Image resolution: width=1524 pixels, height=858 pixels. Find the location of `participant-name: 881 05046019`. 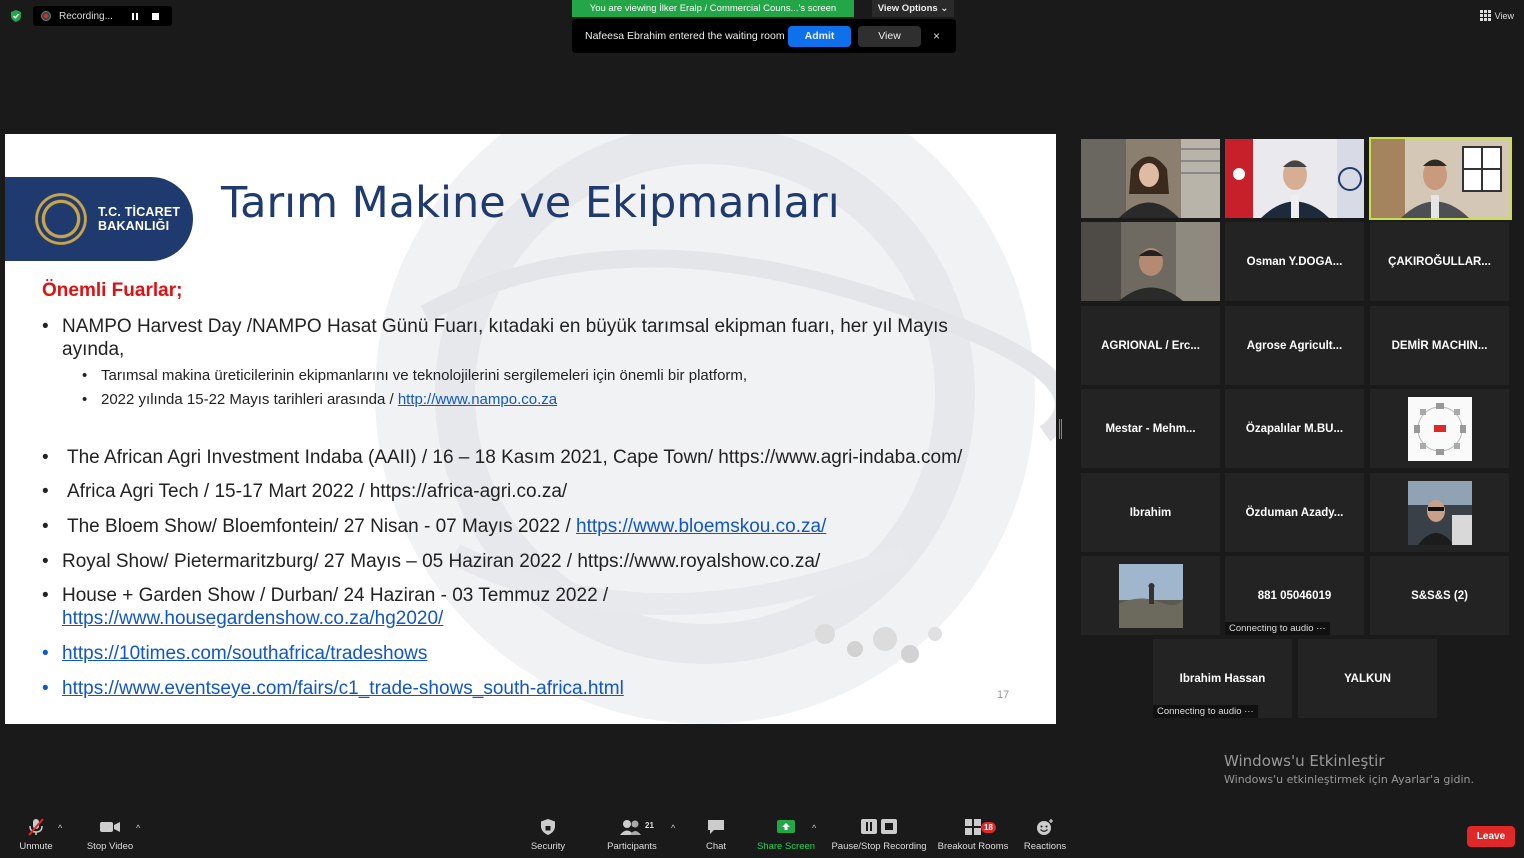

participant-name: 881 05046019 is located at coordinates (1294, 595).